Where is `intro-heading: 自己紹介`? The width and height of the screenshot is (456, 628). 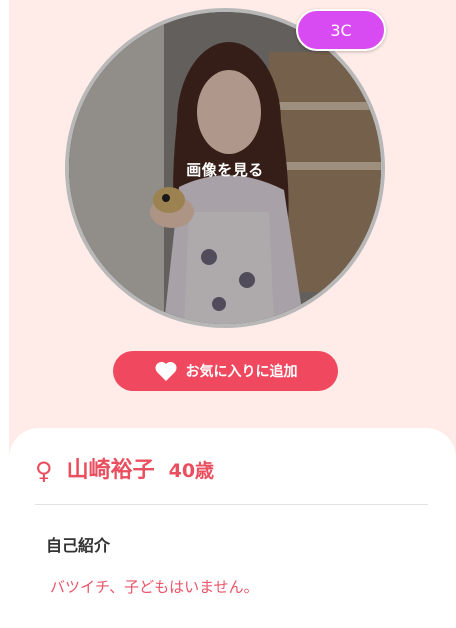 intro-heading: 自己紹介 is located at coordinates (78, 545).